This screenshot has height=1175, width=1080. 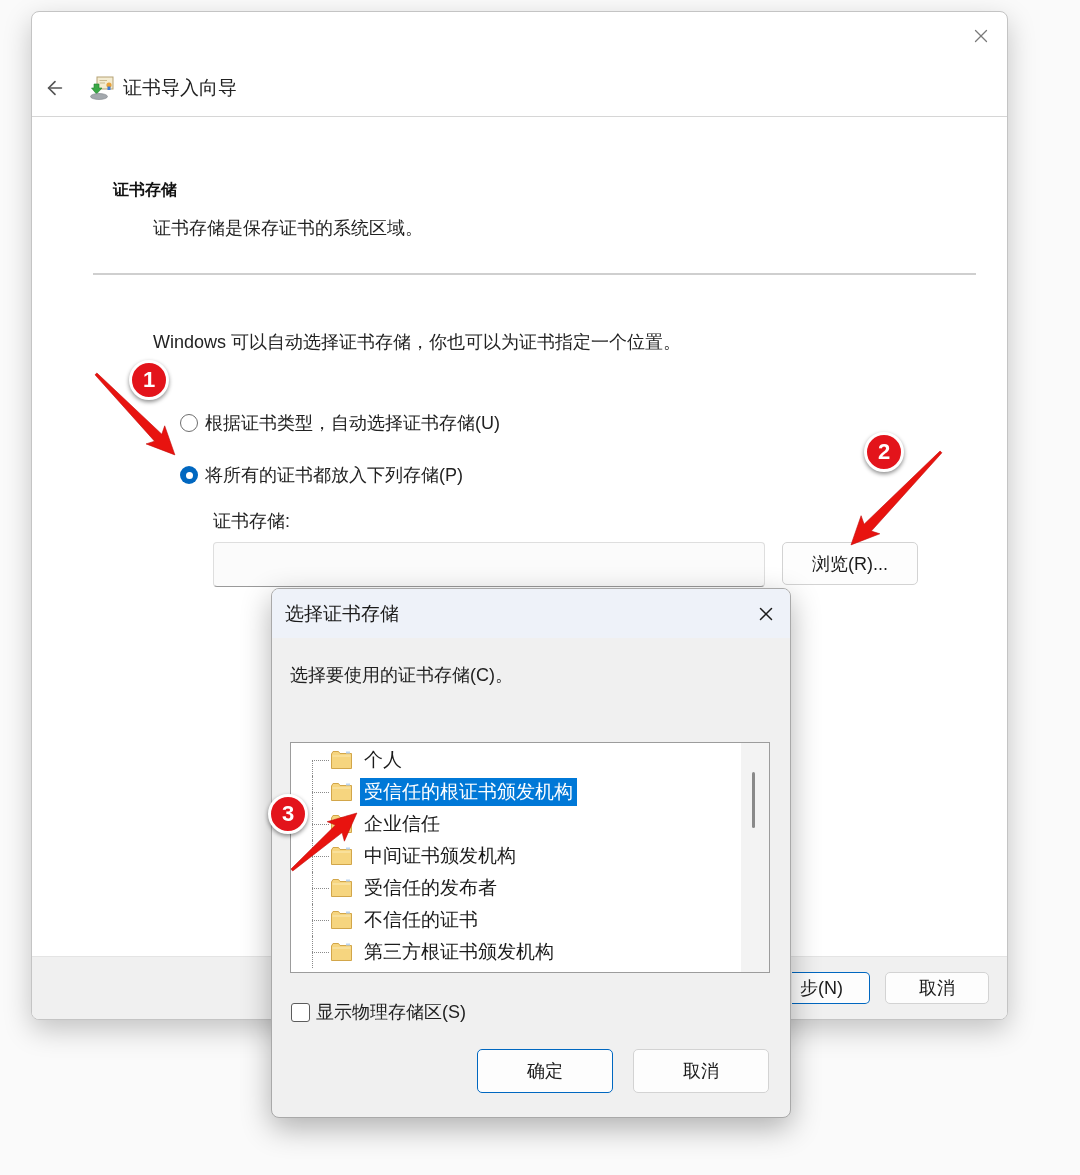 I want to click on section-description: 证书存储是保存证书的系统区域。, so click(x=288, y=228).